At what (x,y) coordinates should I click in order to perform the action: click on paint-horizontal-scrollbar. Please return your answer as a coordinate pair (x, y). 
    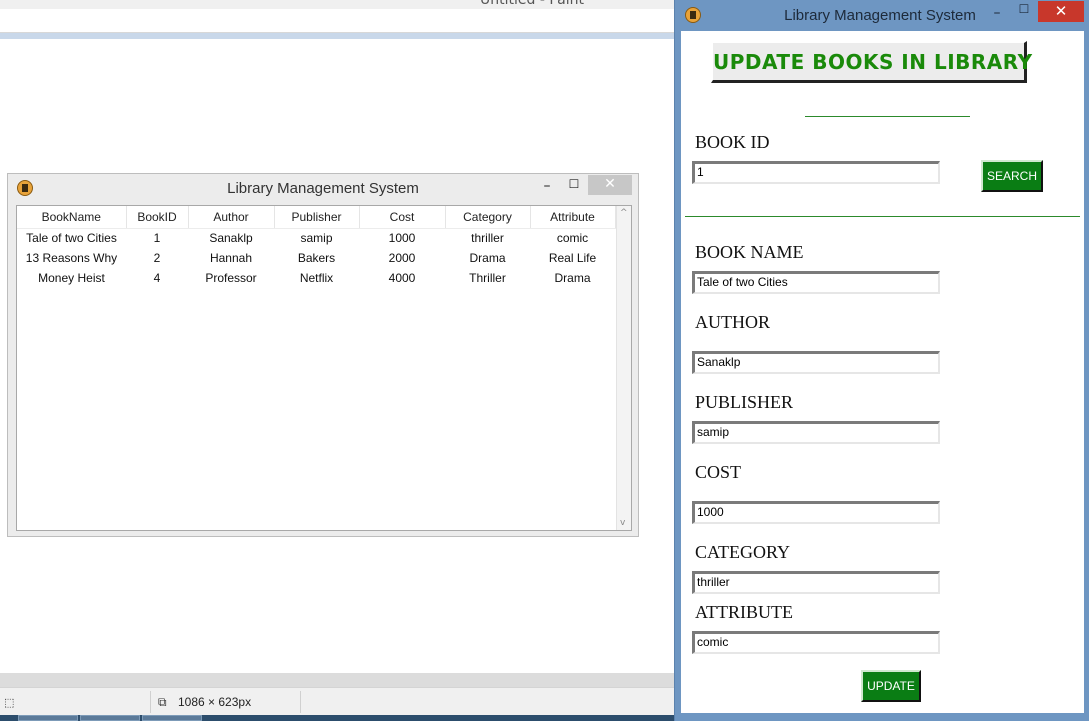
    Looking at the image, I should click on (337, 680).